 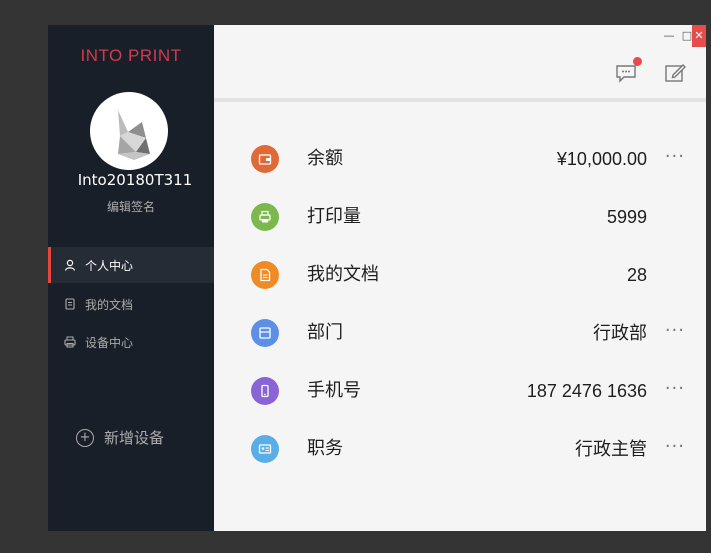 I want to click on row-value: 28, so click(x=636, y=275).